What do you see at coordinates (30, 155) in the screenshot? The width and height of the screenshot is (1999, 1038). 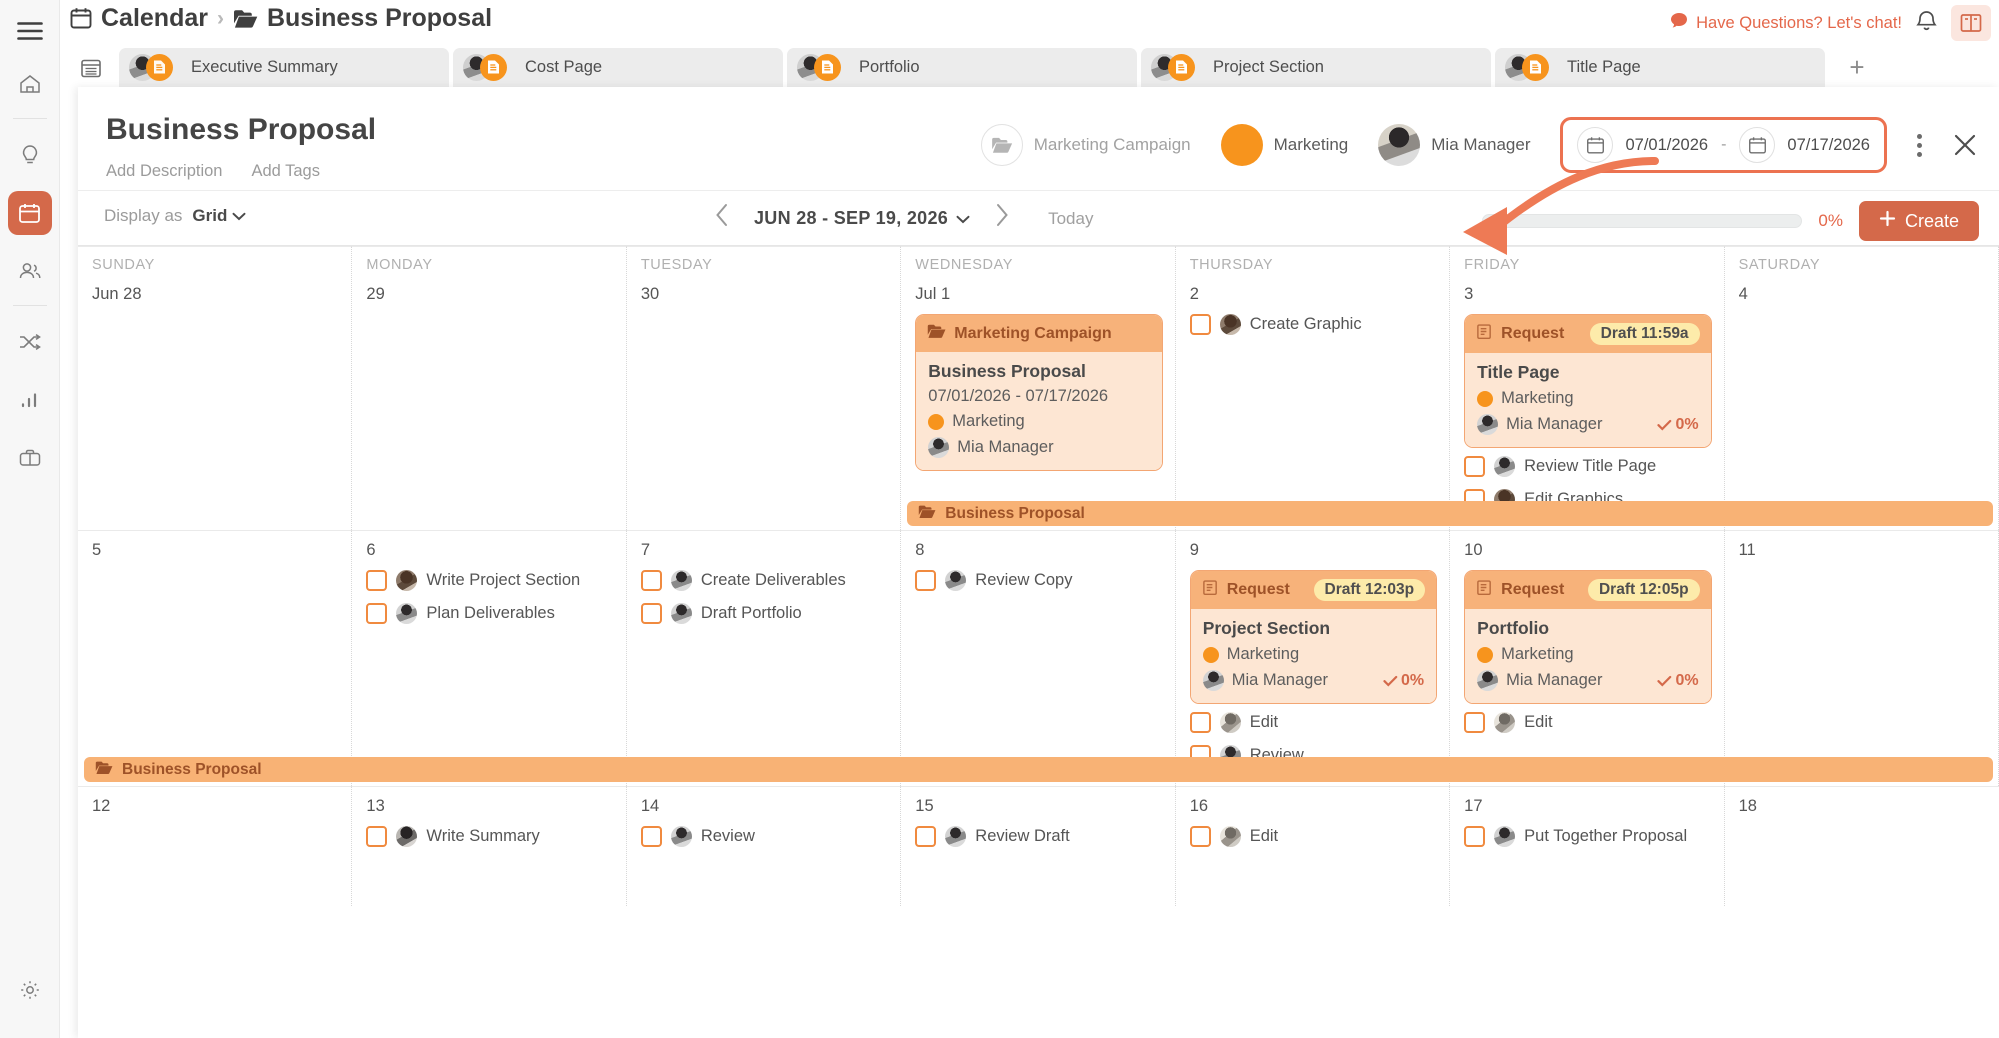 I see `bulb-icon` at bounding box center [30, 155].